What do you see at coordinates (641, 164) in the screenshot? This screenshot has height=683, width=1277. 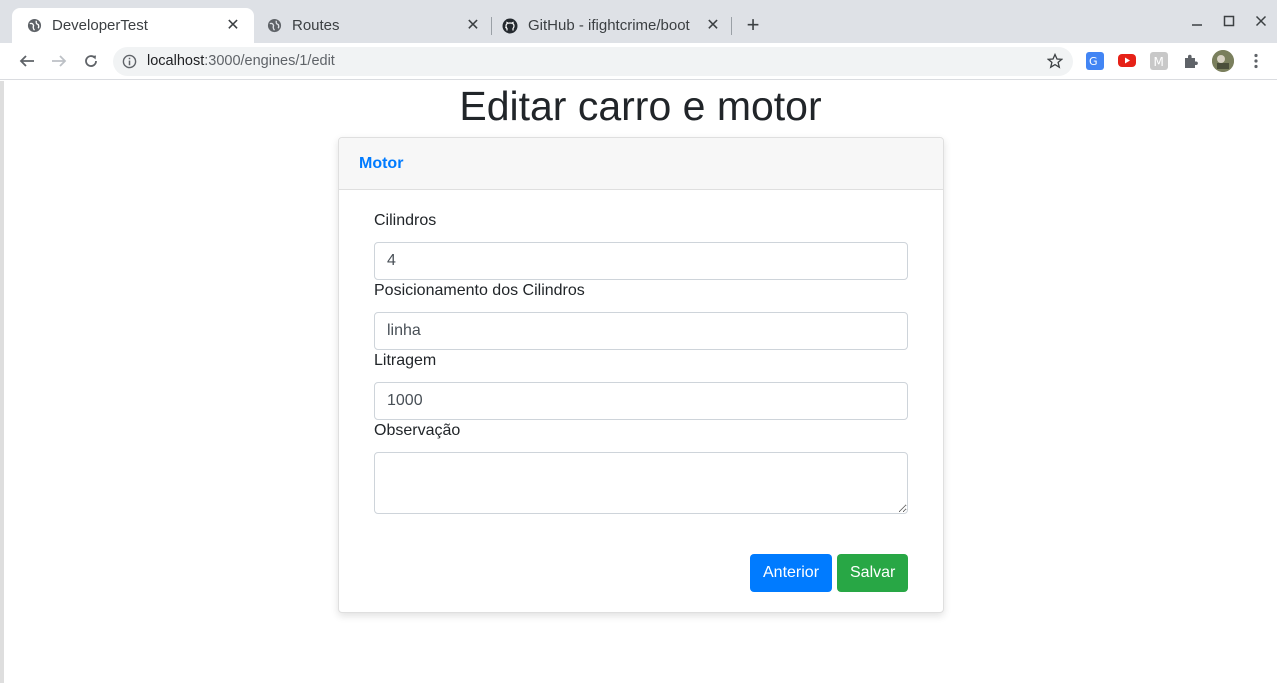 I see `card-header: Motor` at bounding box center [641, 164].